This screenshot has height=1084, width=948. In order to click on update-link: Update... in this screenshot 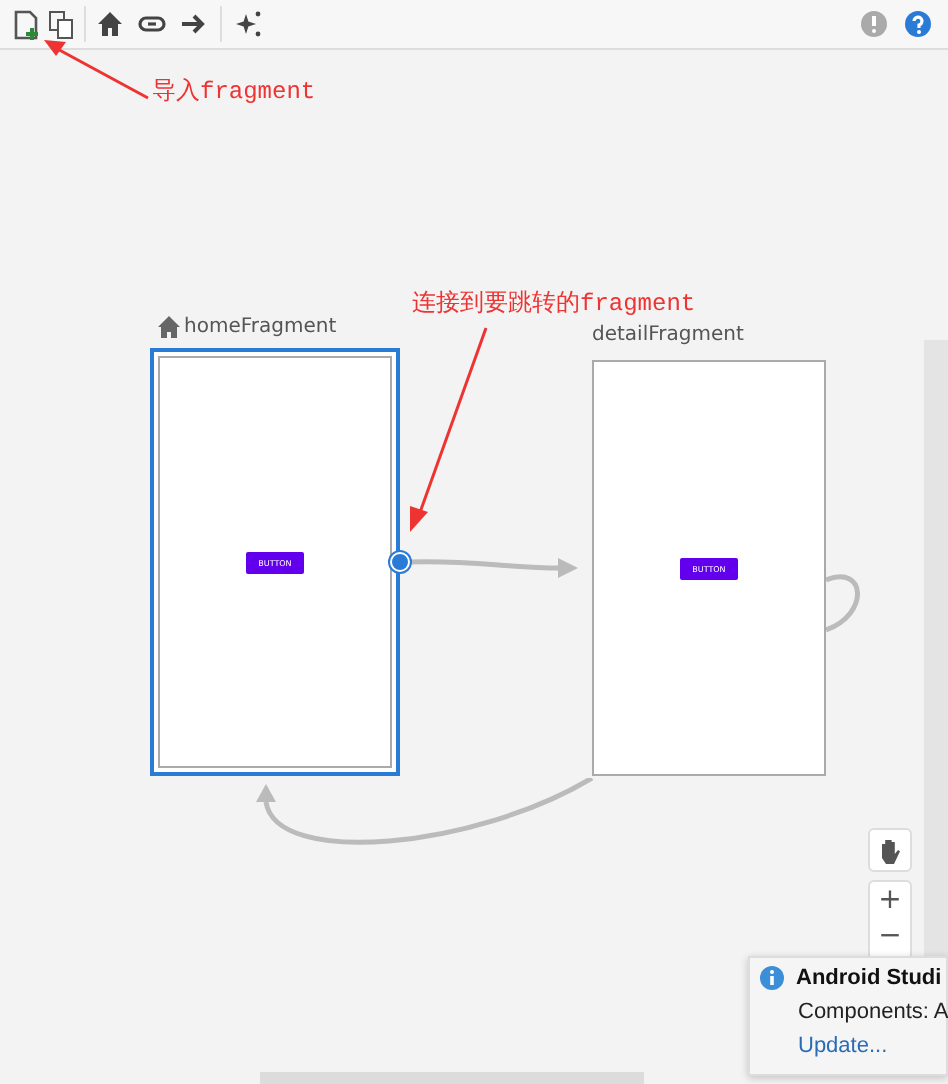, I will do `click(853, 1046)`.